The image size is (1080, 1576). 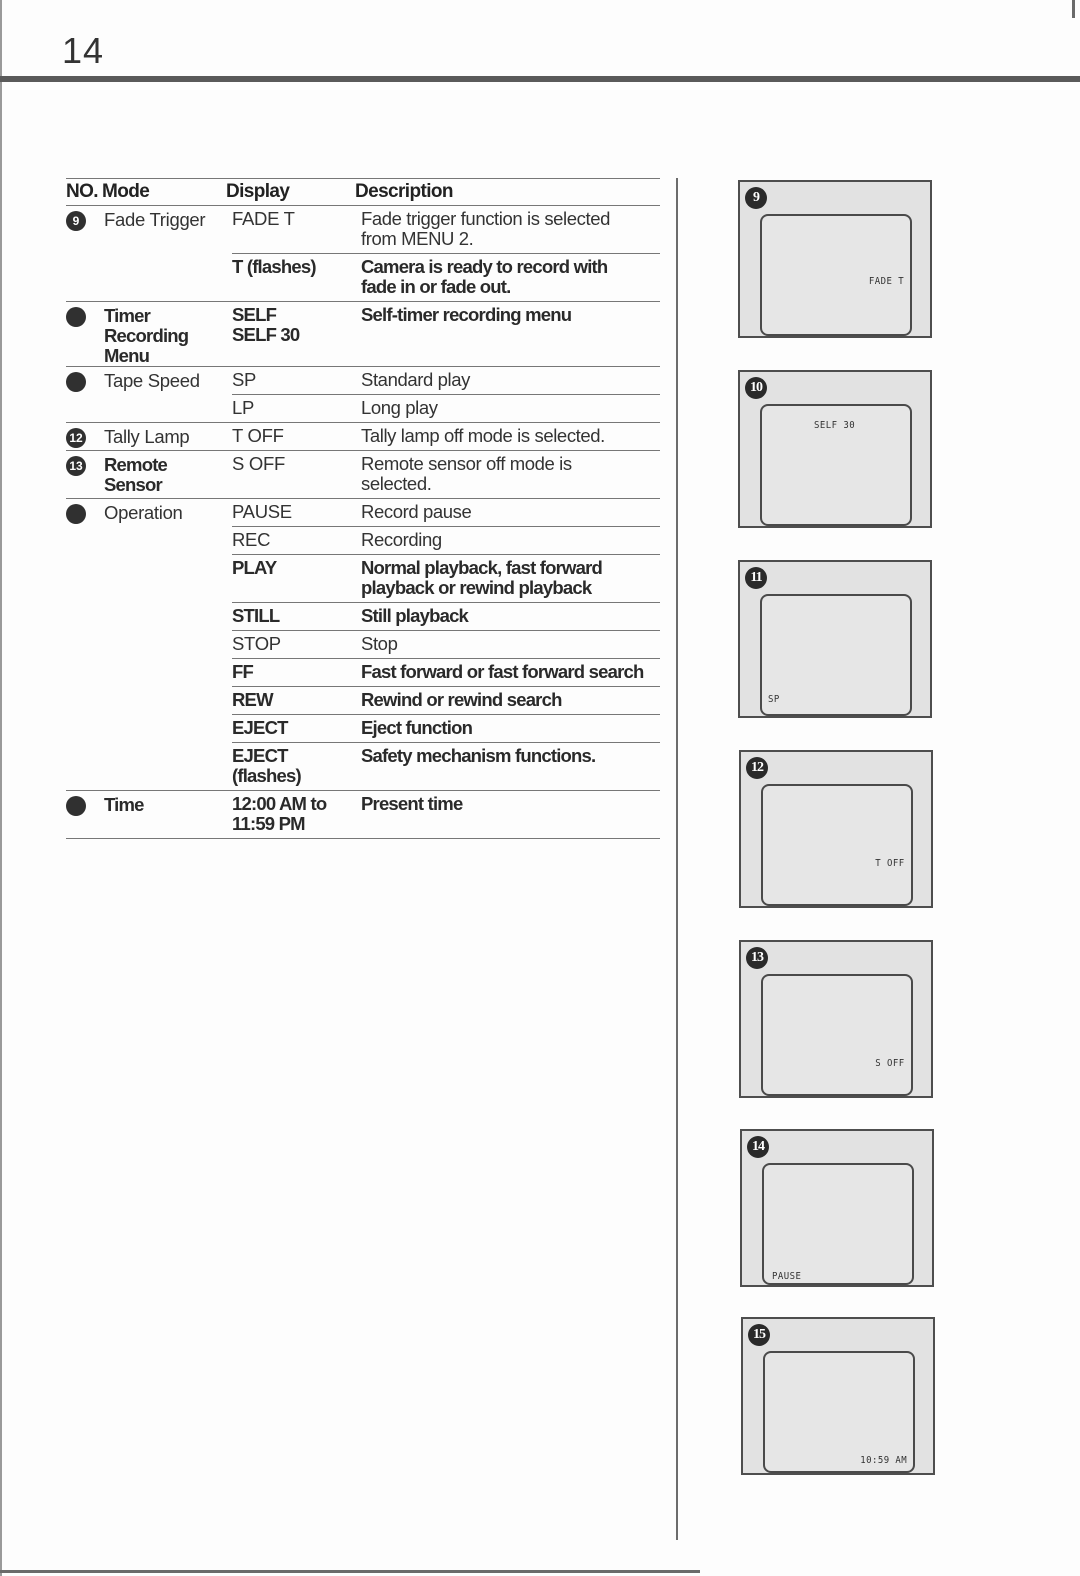 I want to click on screen-number-badge-icon: 12, so click(x=757, y=768).